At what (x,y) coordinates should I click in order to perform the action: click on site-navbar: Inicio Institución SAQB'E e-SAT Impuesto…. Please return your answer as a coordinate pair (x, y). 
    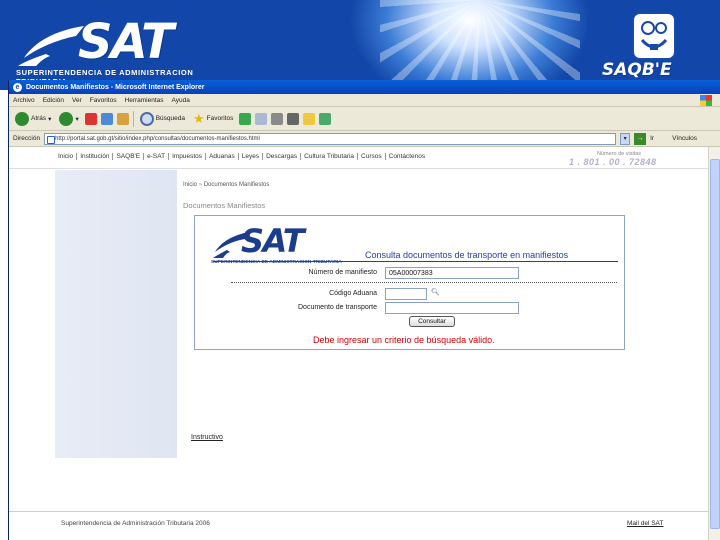
    Looking at the image, I should click on (359, 158).